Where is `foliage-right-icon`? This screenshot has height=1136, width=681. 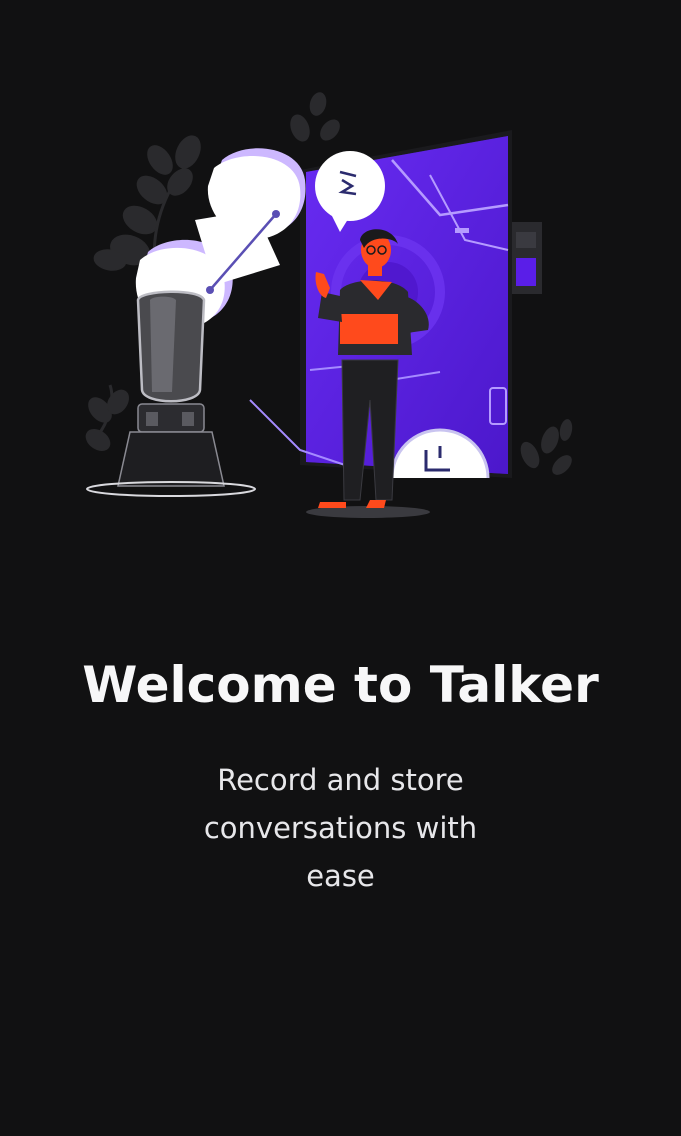
foliage-right-icon is located at coordinates (546, 447).